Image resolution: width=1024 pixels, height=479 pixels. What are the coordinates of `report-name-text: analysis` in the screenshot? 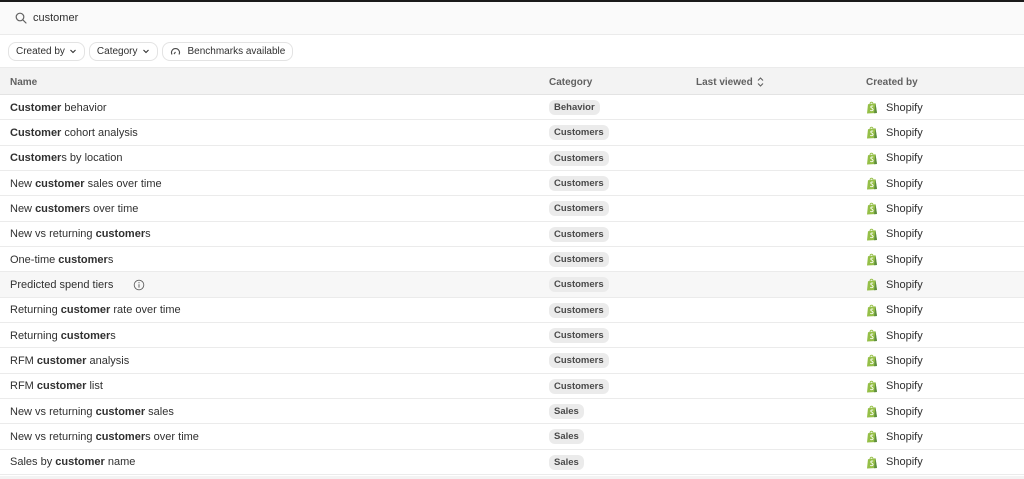 It's located at (108, 360).